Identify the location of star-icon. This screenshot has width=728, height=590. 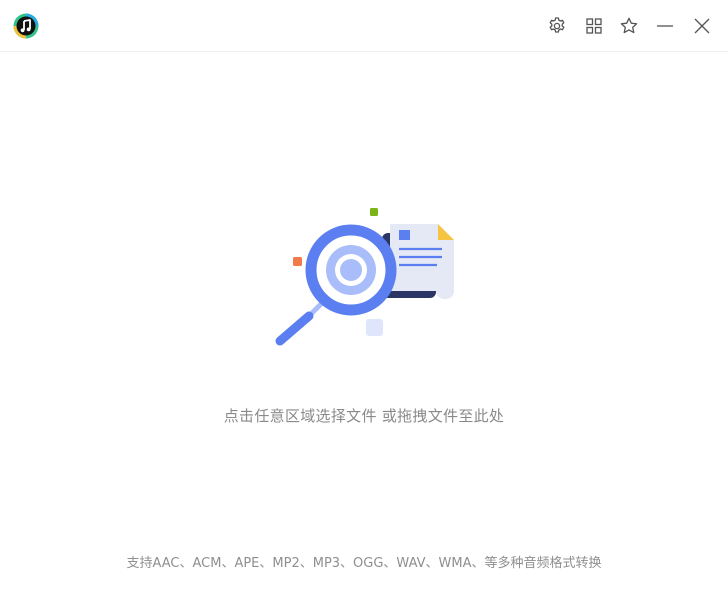
(629, 26).